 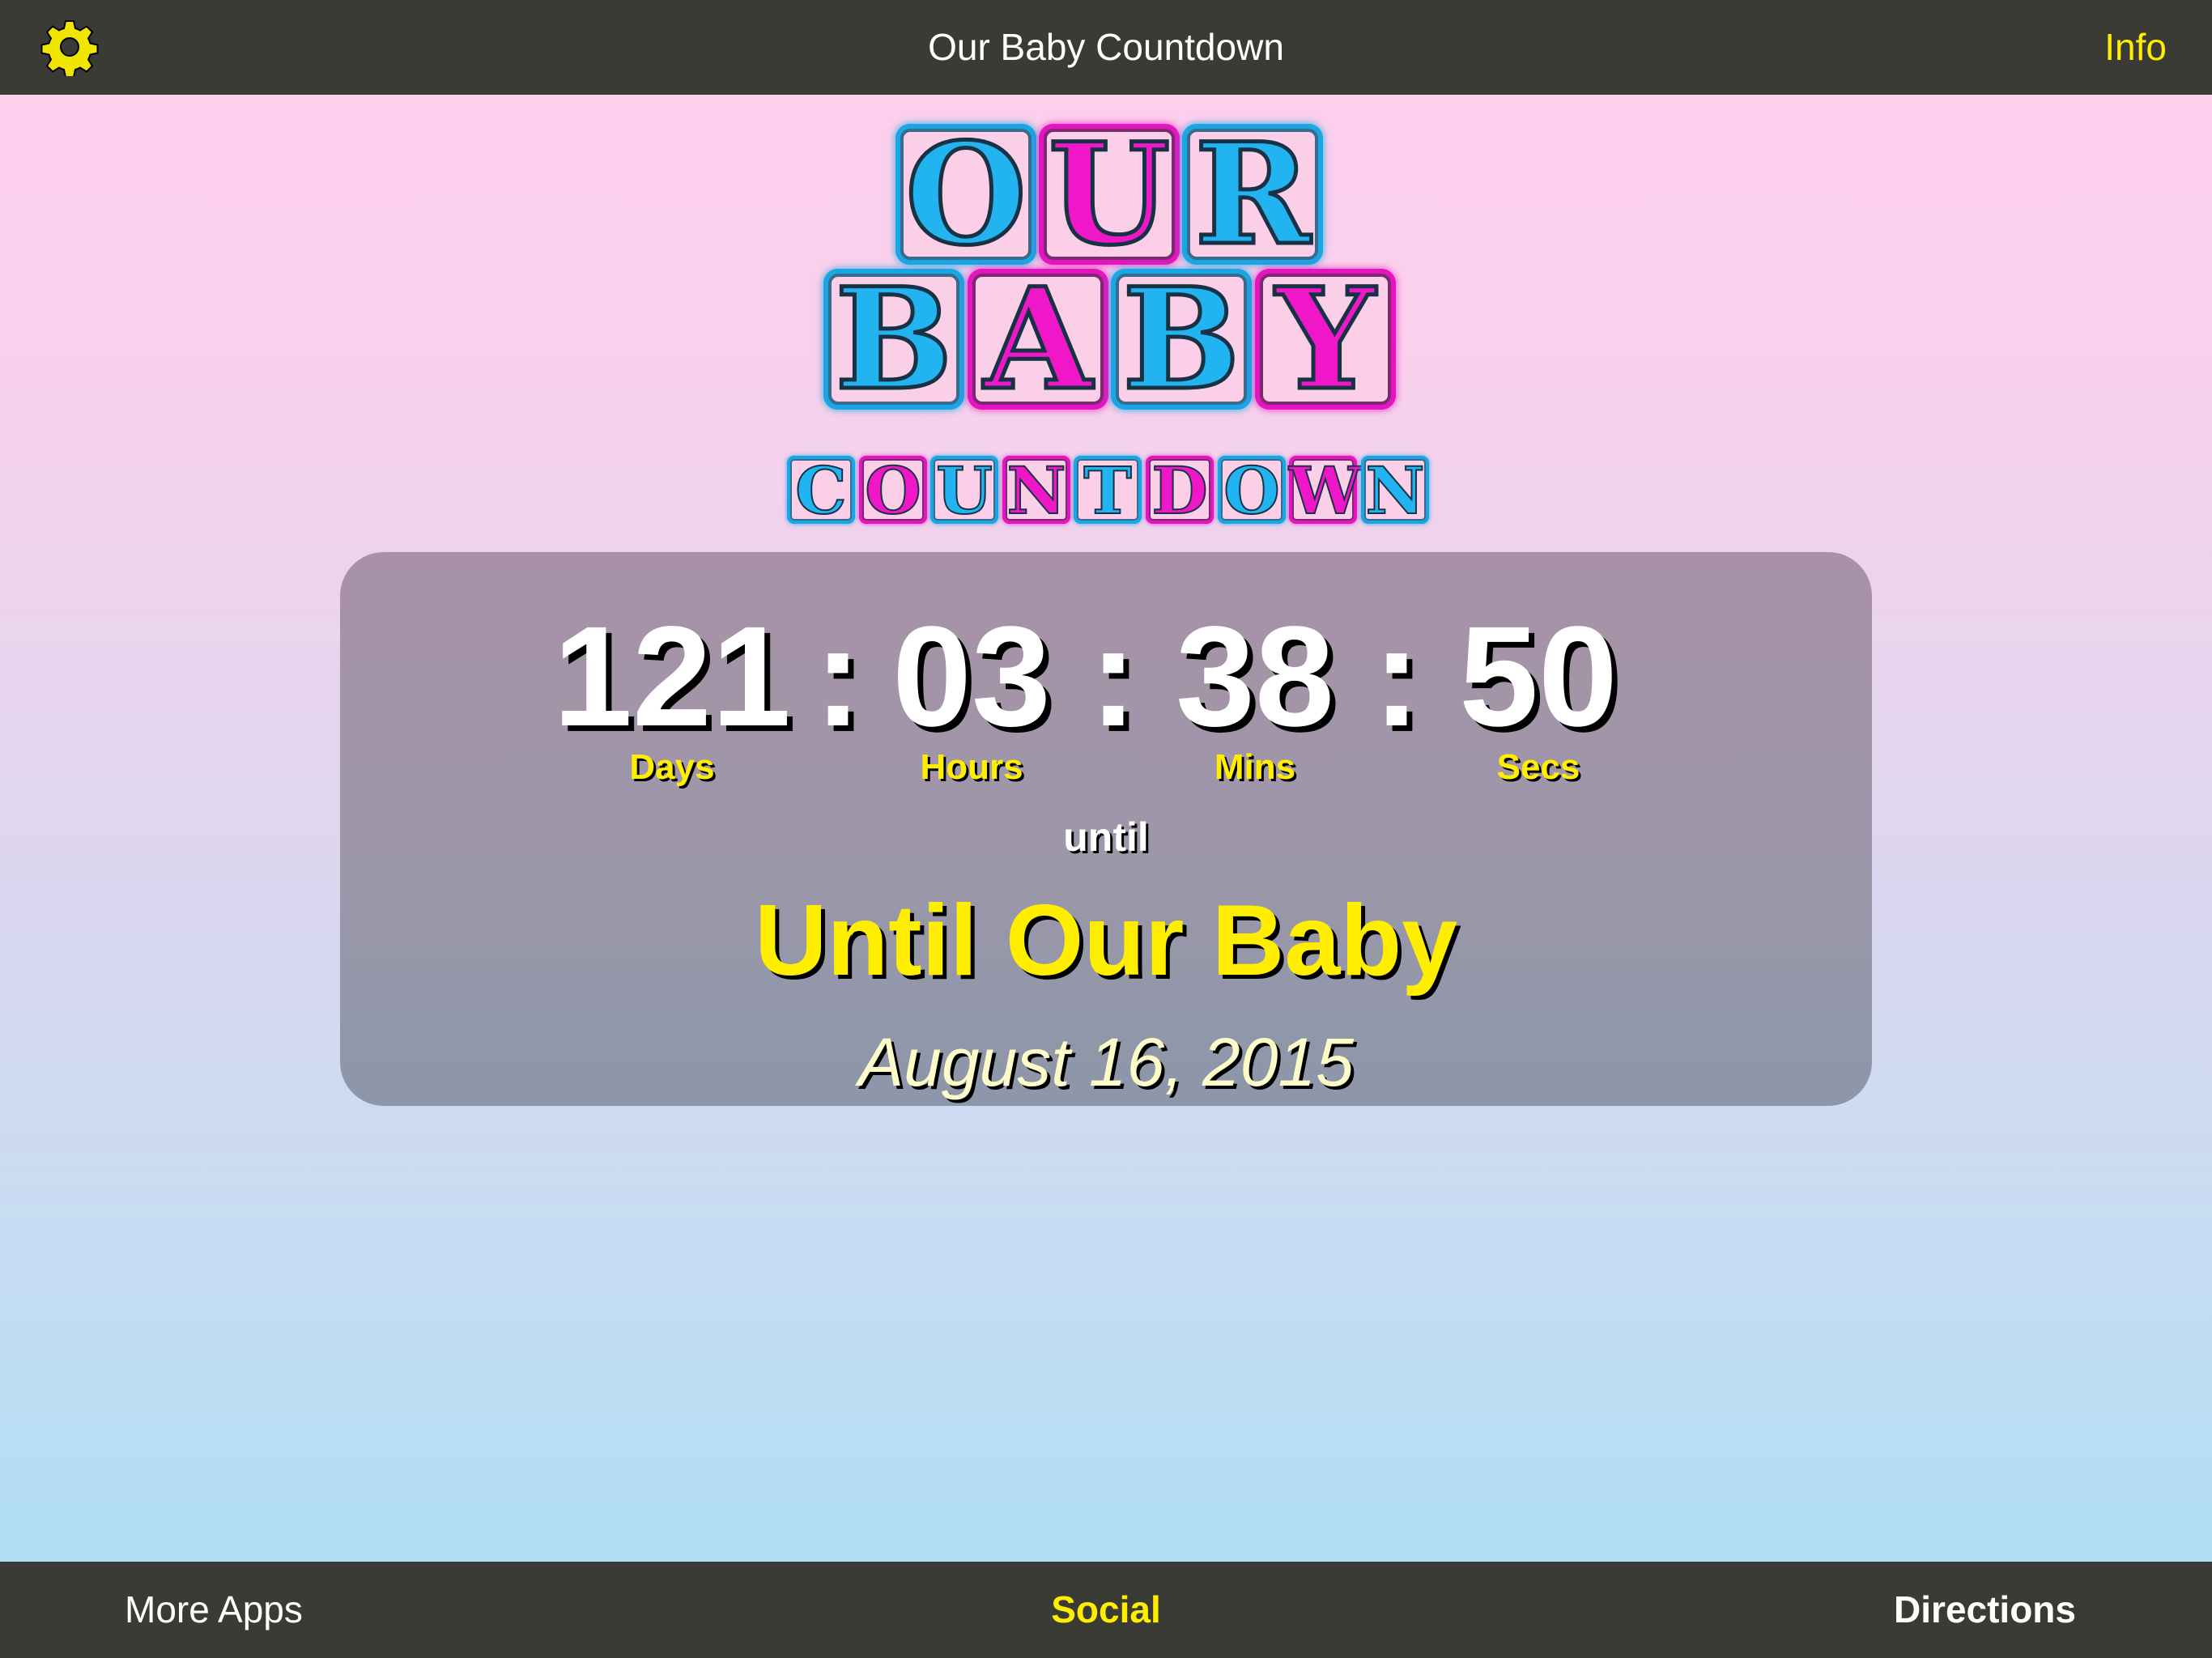 I want to click on until-label: until, so click(x=1106, y=837).